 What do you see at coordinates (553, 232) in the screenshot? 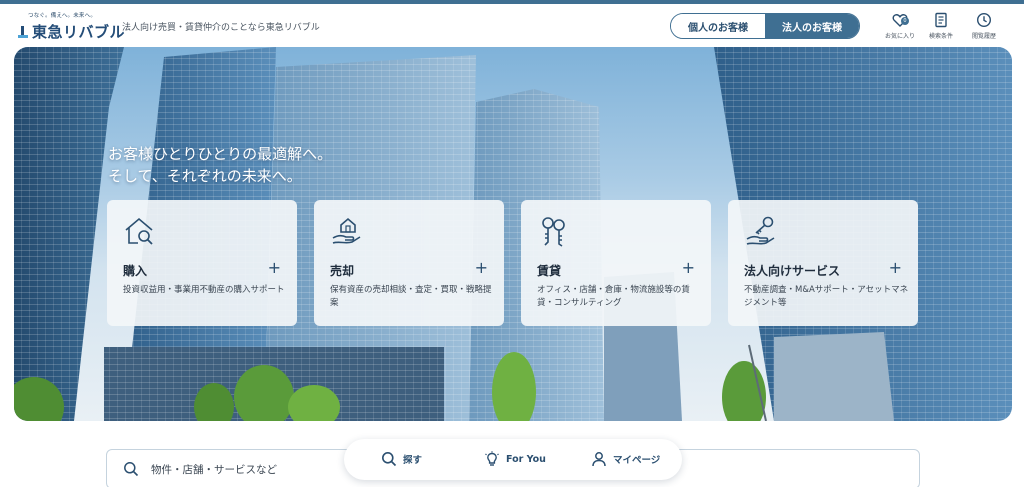
I see `keys-icon` at bounding box center [553, 232].